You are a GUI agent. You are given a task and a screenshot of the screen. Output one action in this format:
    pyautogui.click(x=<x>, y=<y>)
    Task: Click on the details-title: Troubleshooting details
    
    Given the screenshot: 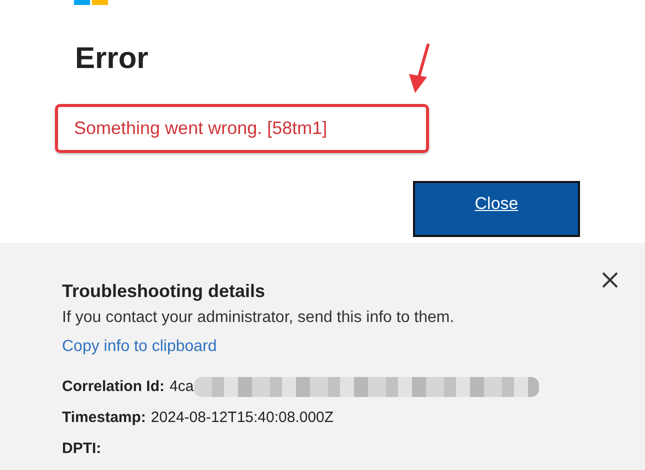 What is the action you would take?
    pyautogui.click(x=164, y=291)
    